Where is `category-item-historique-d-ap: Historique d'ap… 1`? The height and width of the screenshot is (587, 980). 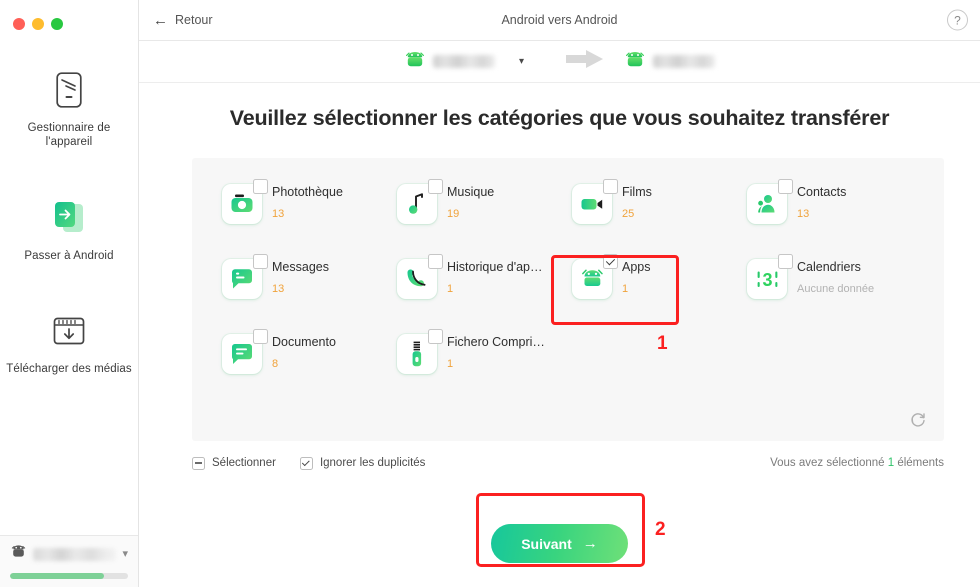 category-item-historique-d-ap: Historique d'ap… 1 is located at coordinates (484, 276).